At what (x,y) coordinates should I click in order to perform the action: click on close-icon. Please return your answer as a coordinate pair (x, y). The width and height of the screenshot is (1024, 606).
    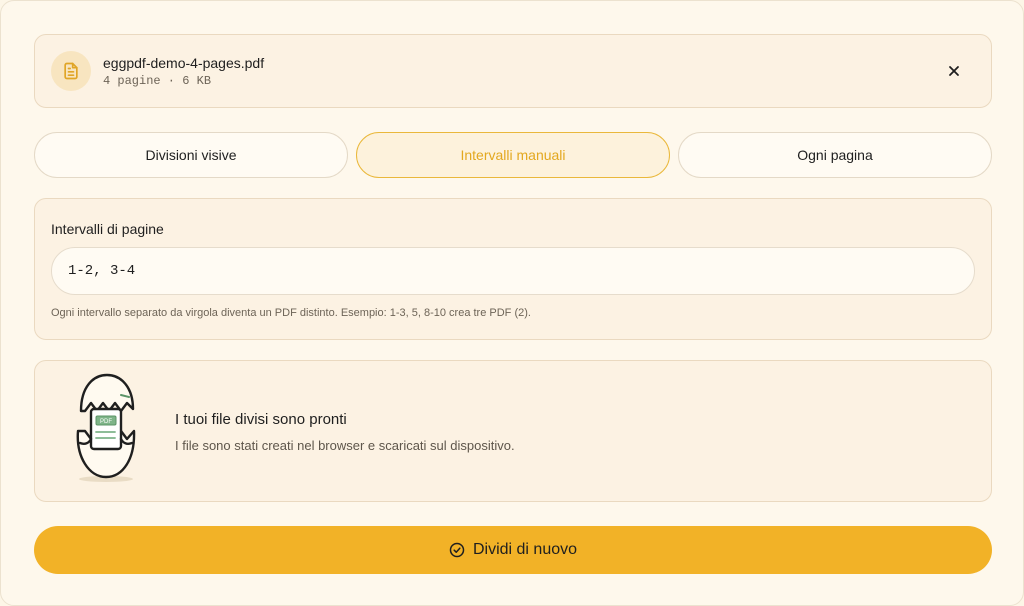
    Looking at the image, I should click on (954, 71).